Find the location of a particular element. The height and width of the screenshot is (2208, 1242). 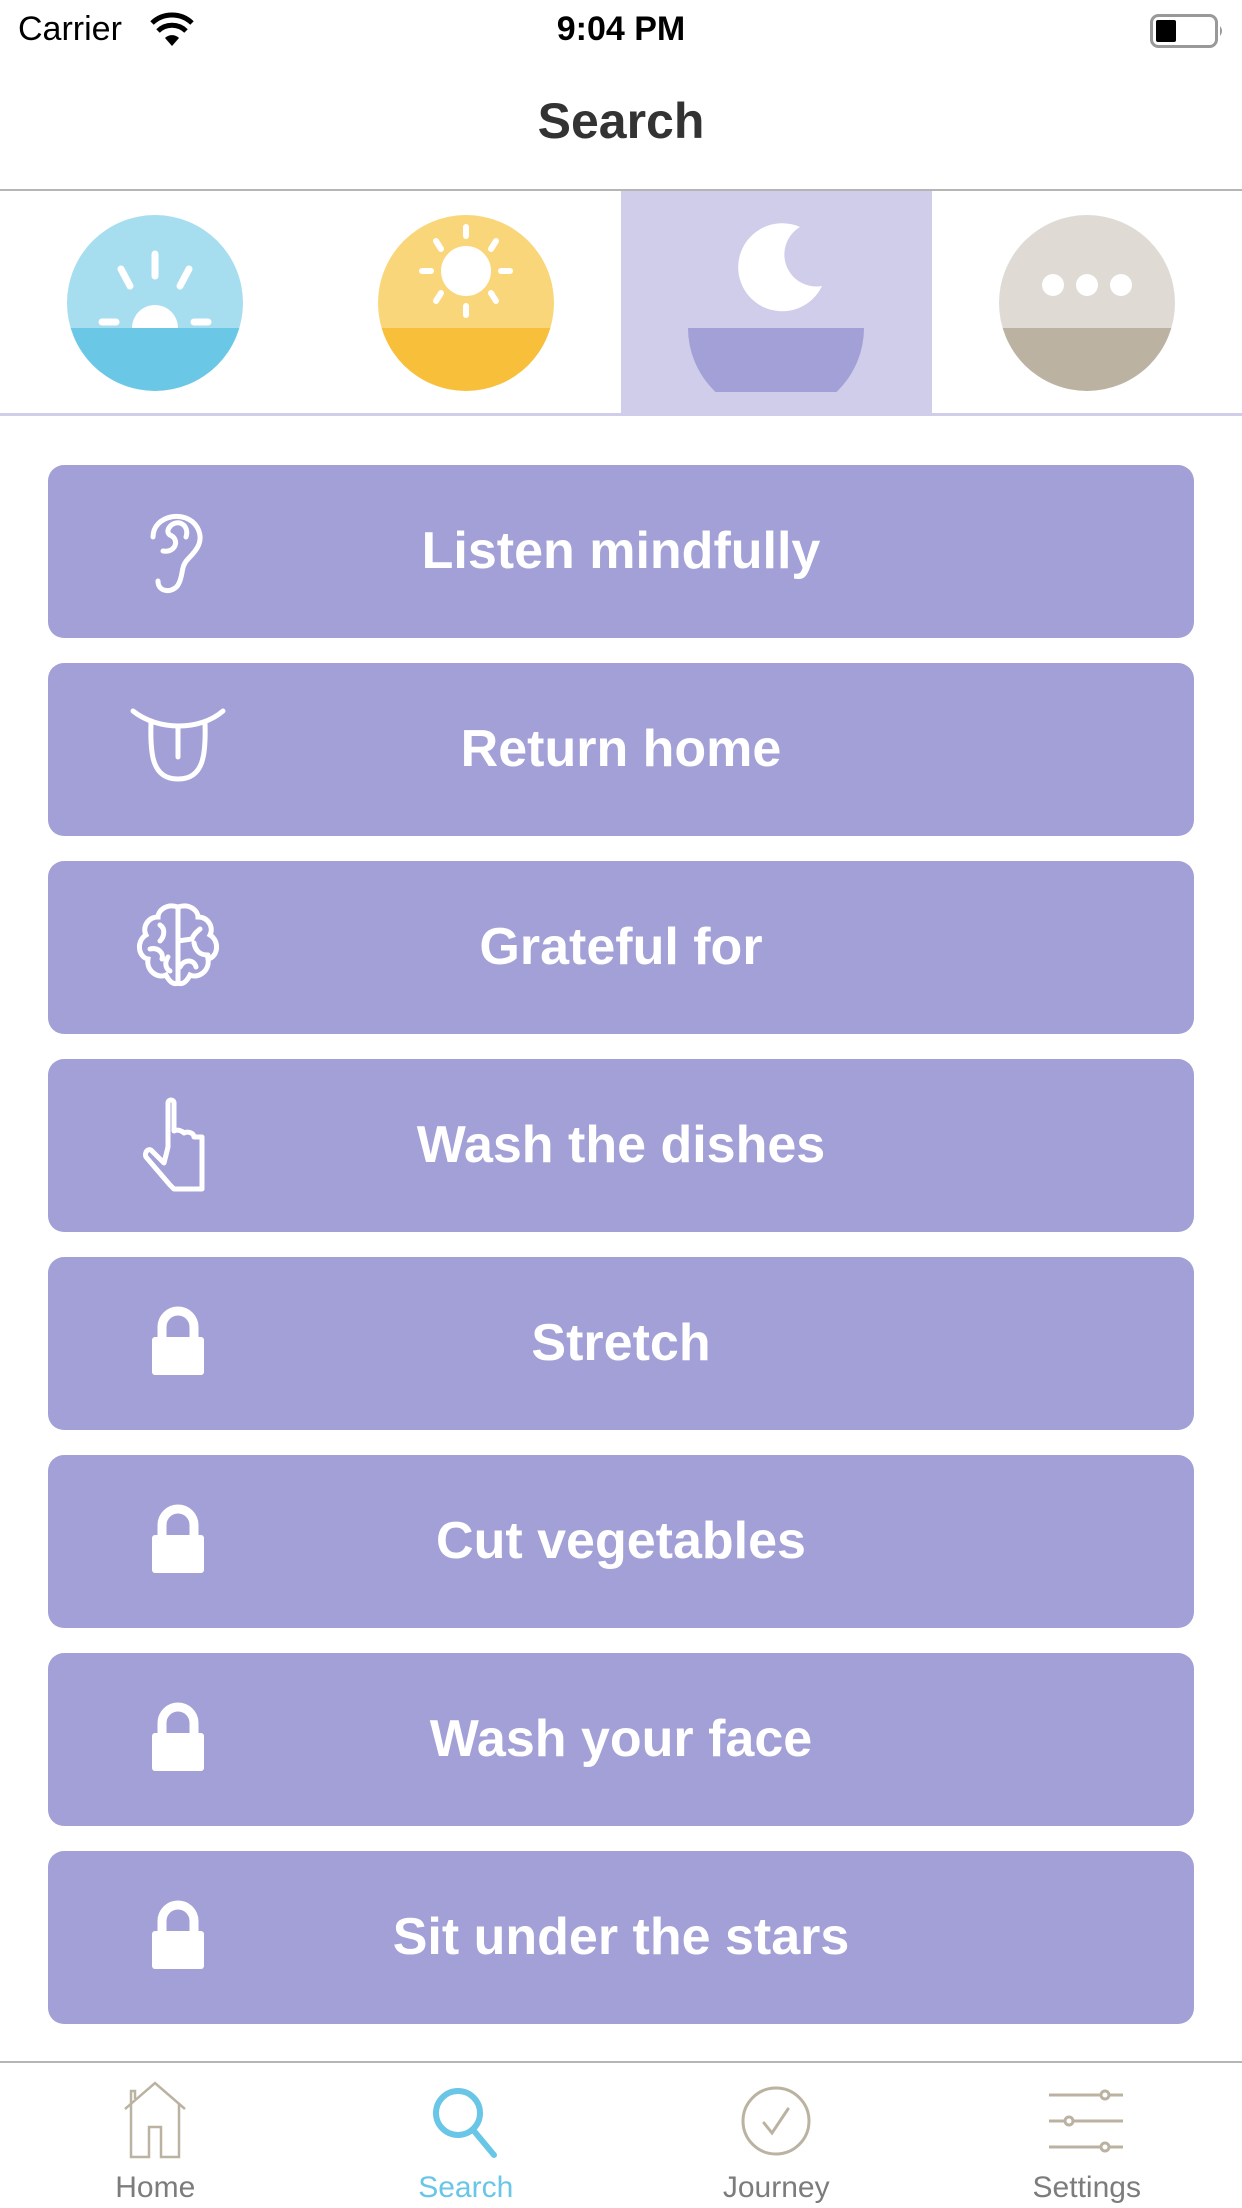

activity-item-grateful-for: Grateful for is located at coordinates (621, 947).